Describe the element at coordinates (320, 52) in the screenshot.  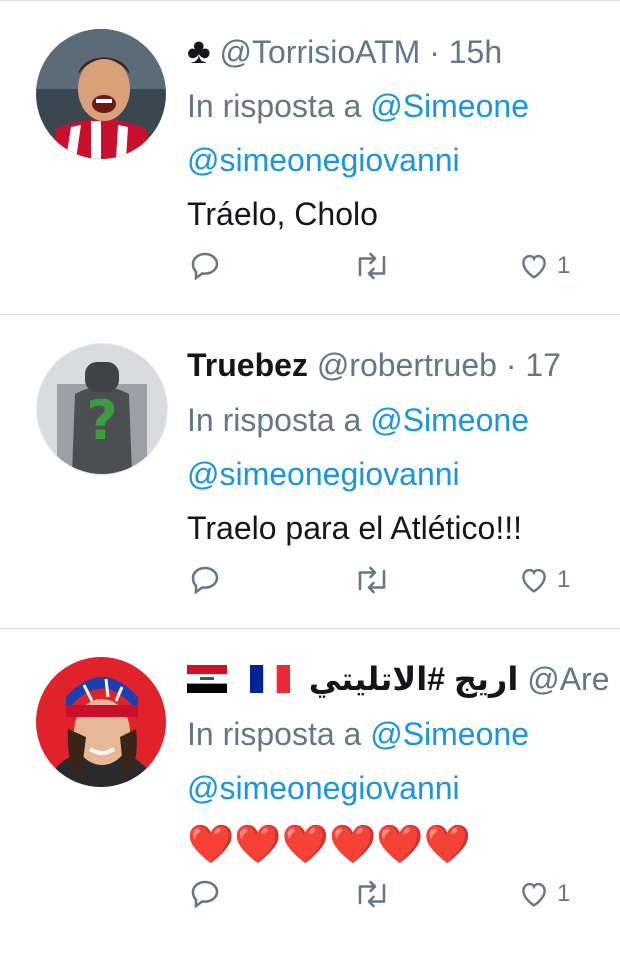
I see `user-handle: @TorrisioATM` at that location.